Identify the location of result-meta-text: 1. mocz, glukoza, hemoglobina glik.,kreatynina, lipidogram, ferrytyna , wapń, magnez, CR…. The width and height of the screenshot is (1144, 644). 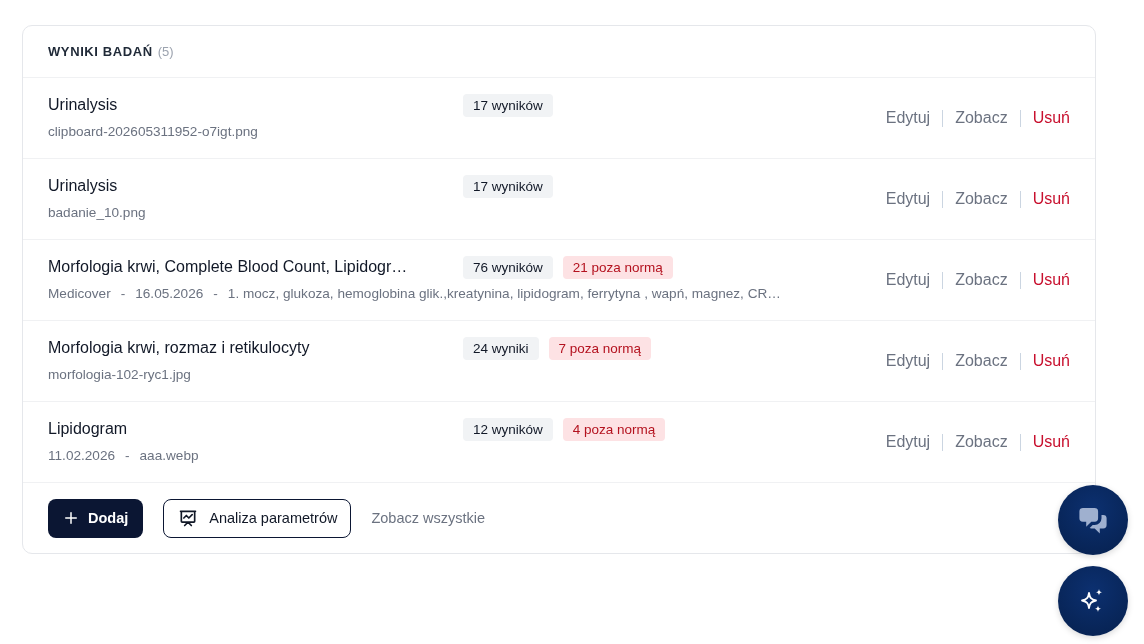
(504, 293).